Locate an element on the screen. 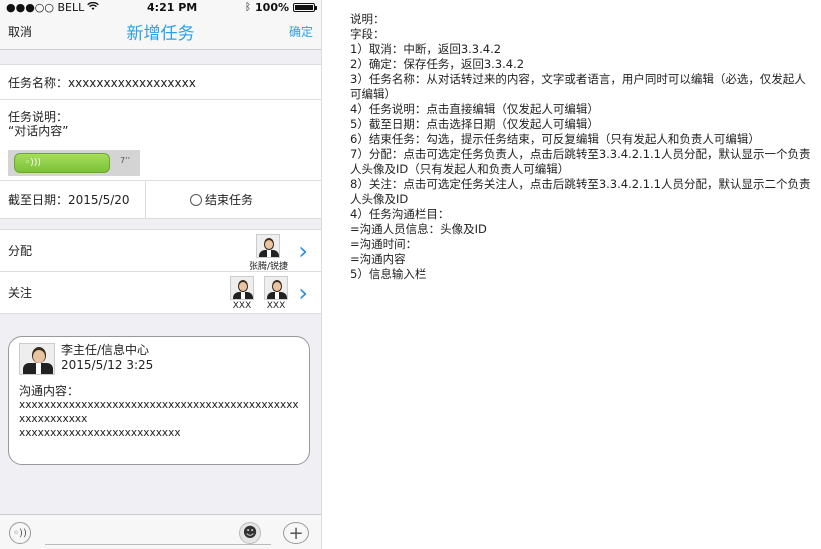 The image size is (821, 549). sound-wave-icon: ◦))) is located at coordinates (33, 163).